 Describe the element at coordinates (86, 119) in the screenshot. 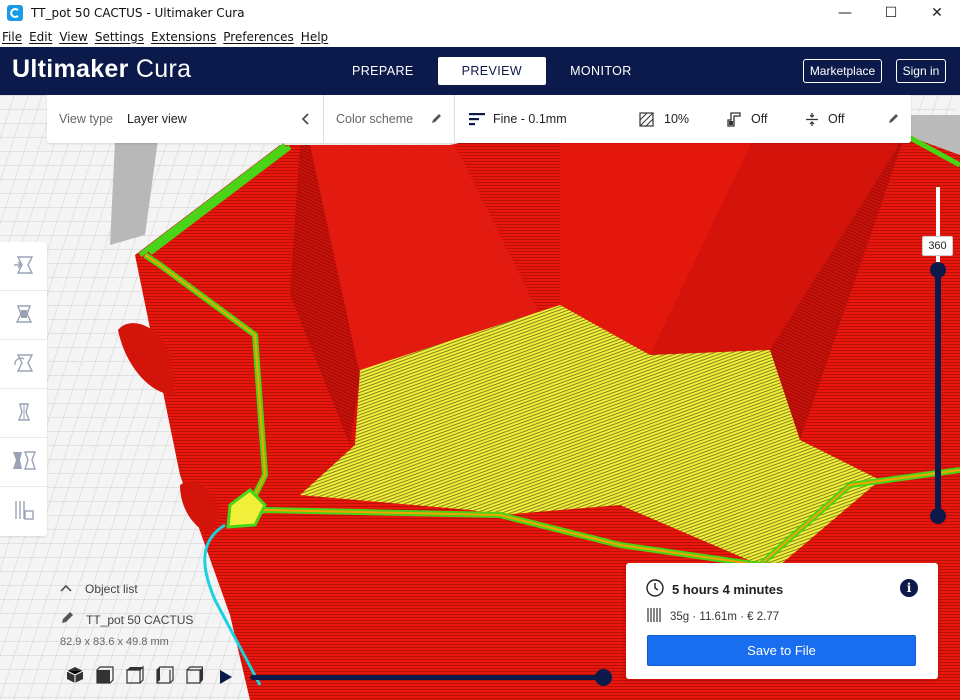

I see `view-type-label: View type` at that location.